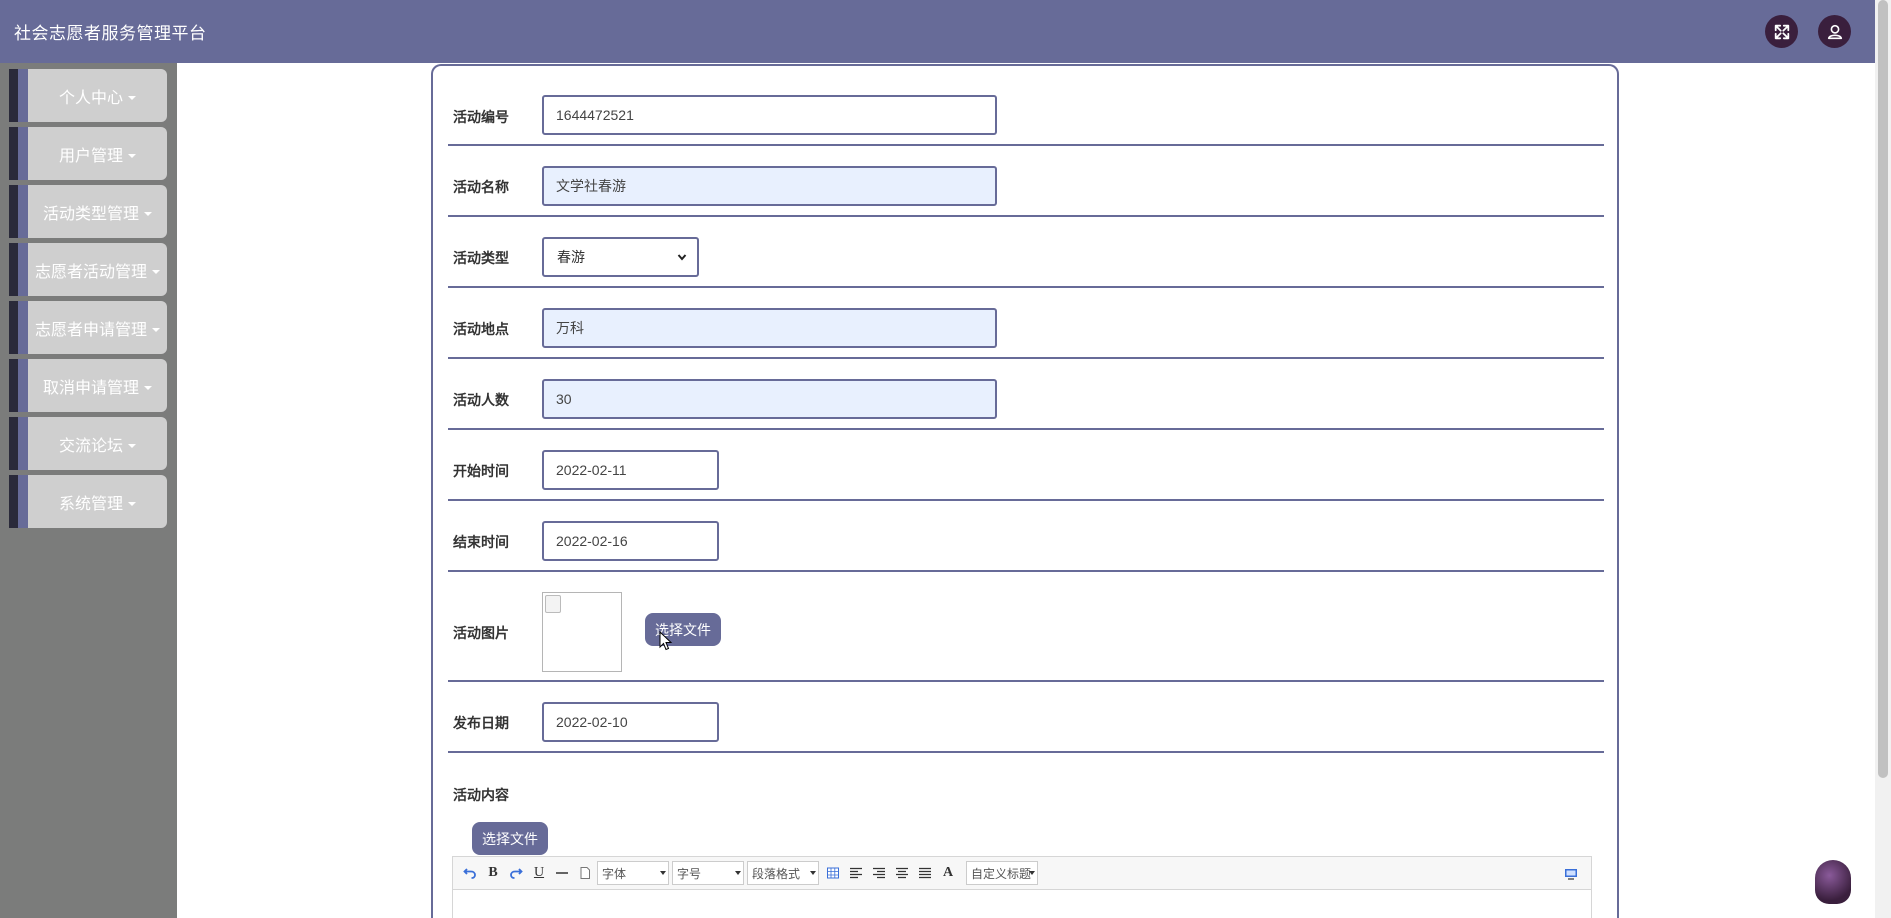  I want to click on end-time-input, so click(630, 541).